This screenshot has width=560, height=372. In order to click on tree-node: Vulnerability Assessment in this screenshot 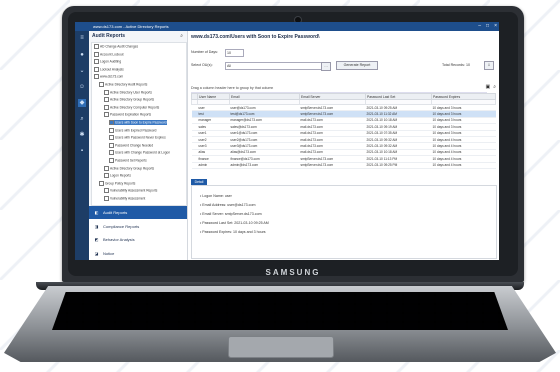, I will do `click(124, 198)`.